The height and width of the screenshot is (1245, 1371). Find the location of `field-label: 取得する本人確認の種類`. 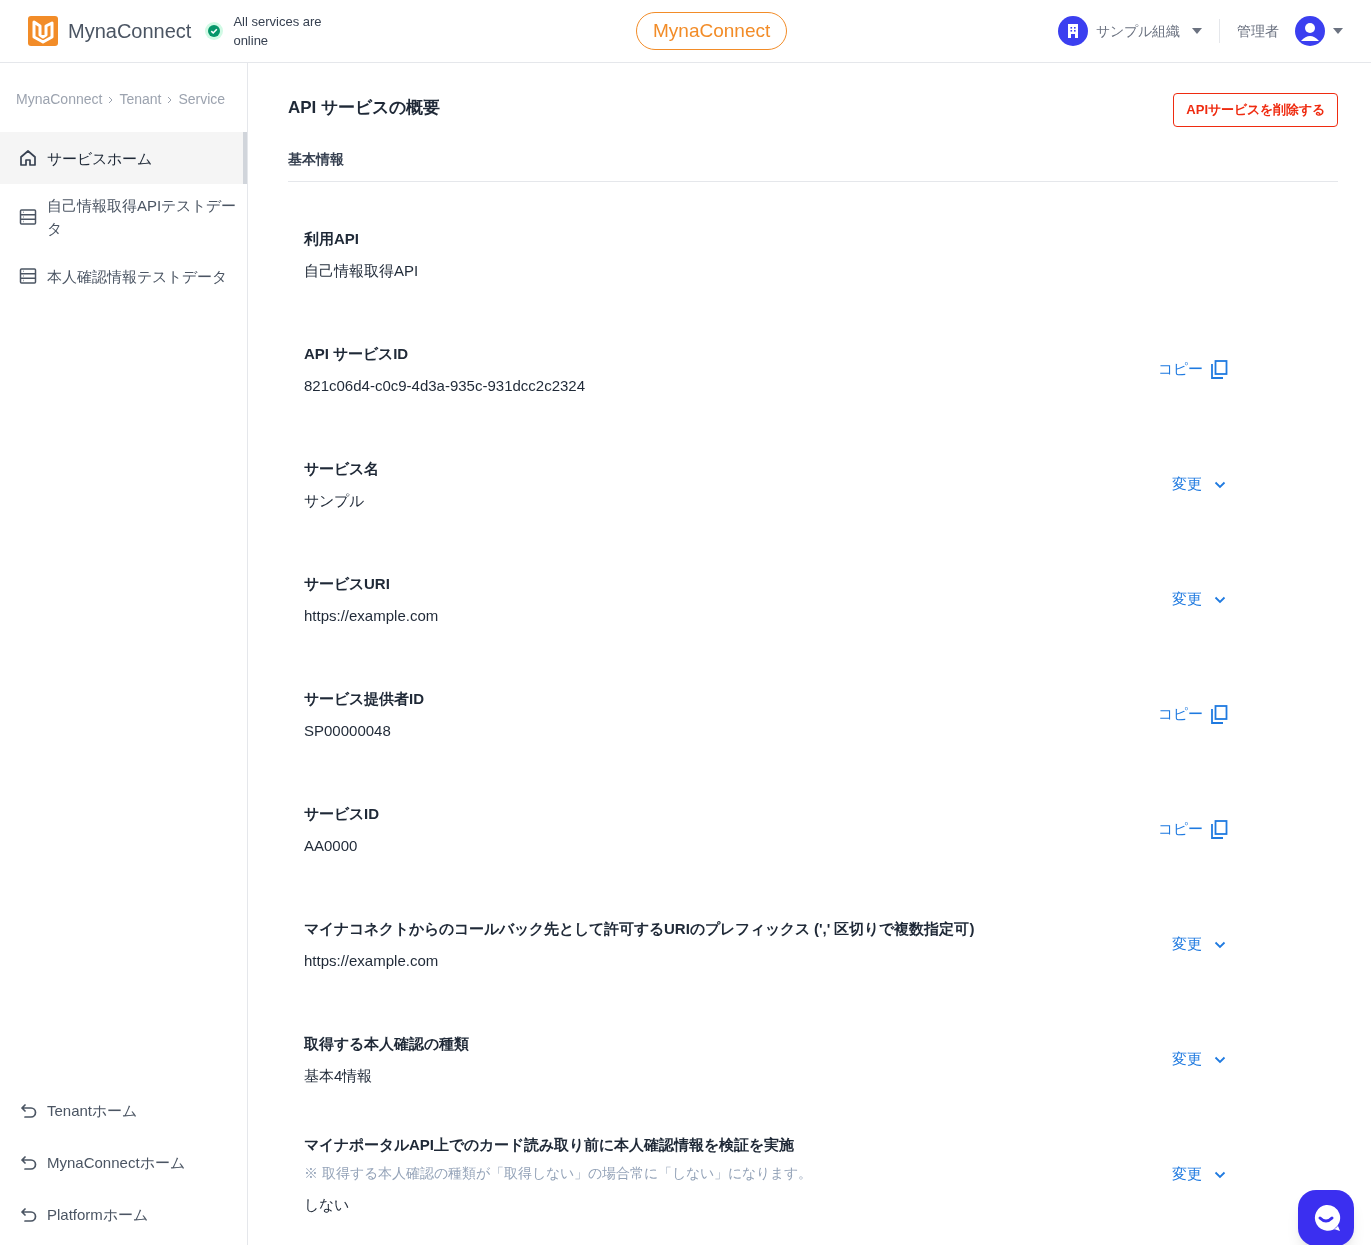

field-label: 取得する本人確認の種類 is located at coordinates (386, 1043).